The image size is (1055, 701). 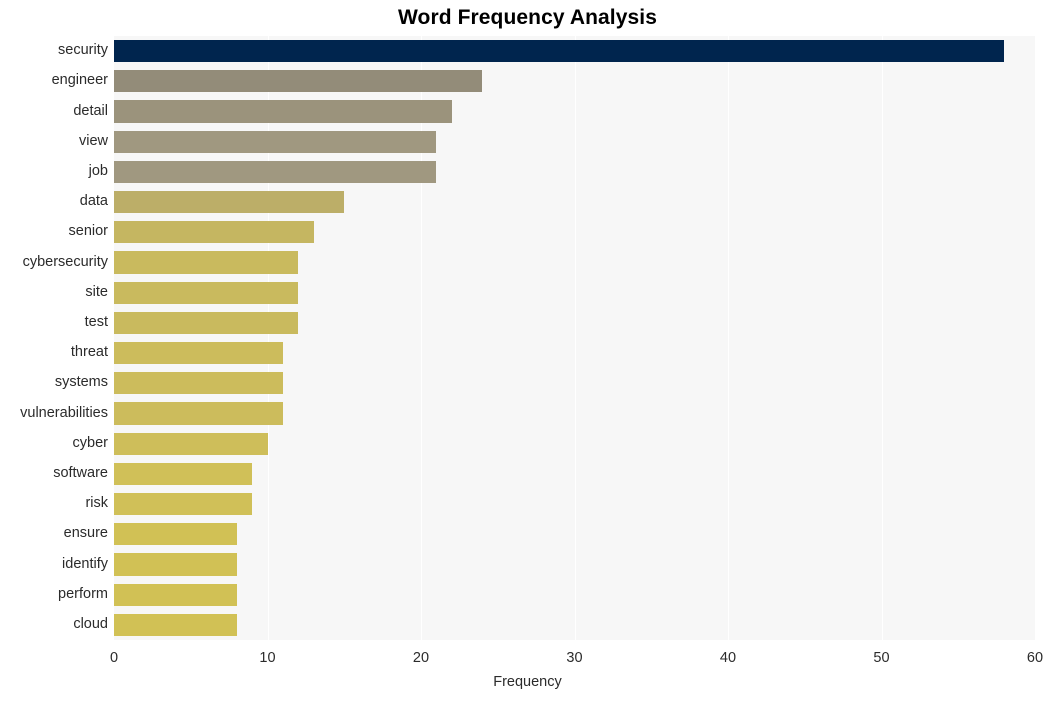 I want to click on x-tick-label-0: 0, so click(x=114, y=658).